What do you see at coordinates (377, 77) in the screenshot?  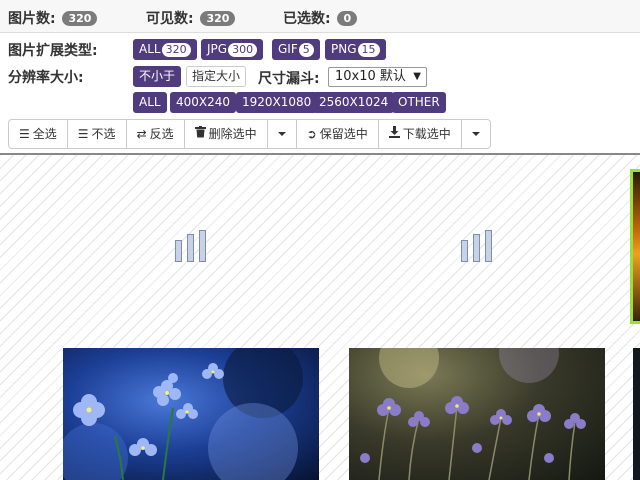 I see `funnel-select: 10x10 默认 ▼` at bounding box center [377, 77].